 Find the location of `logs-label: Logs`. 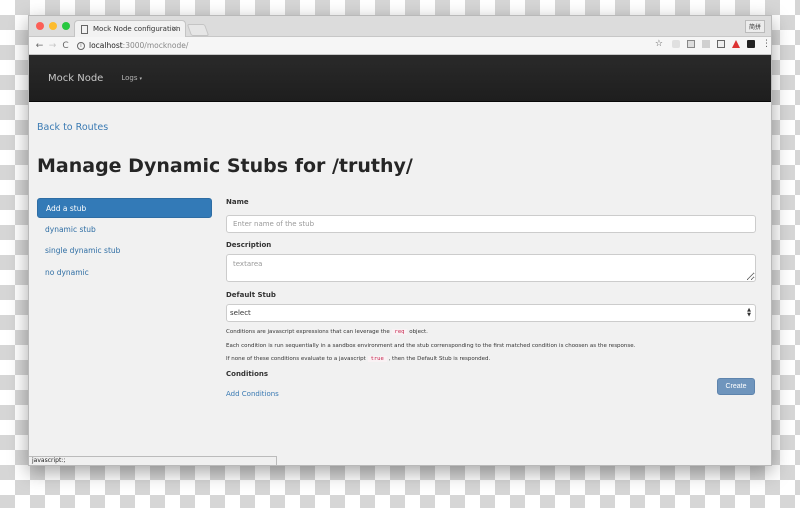

logs-label: Logs is located at coordinates (129, 78).